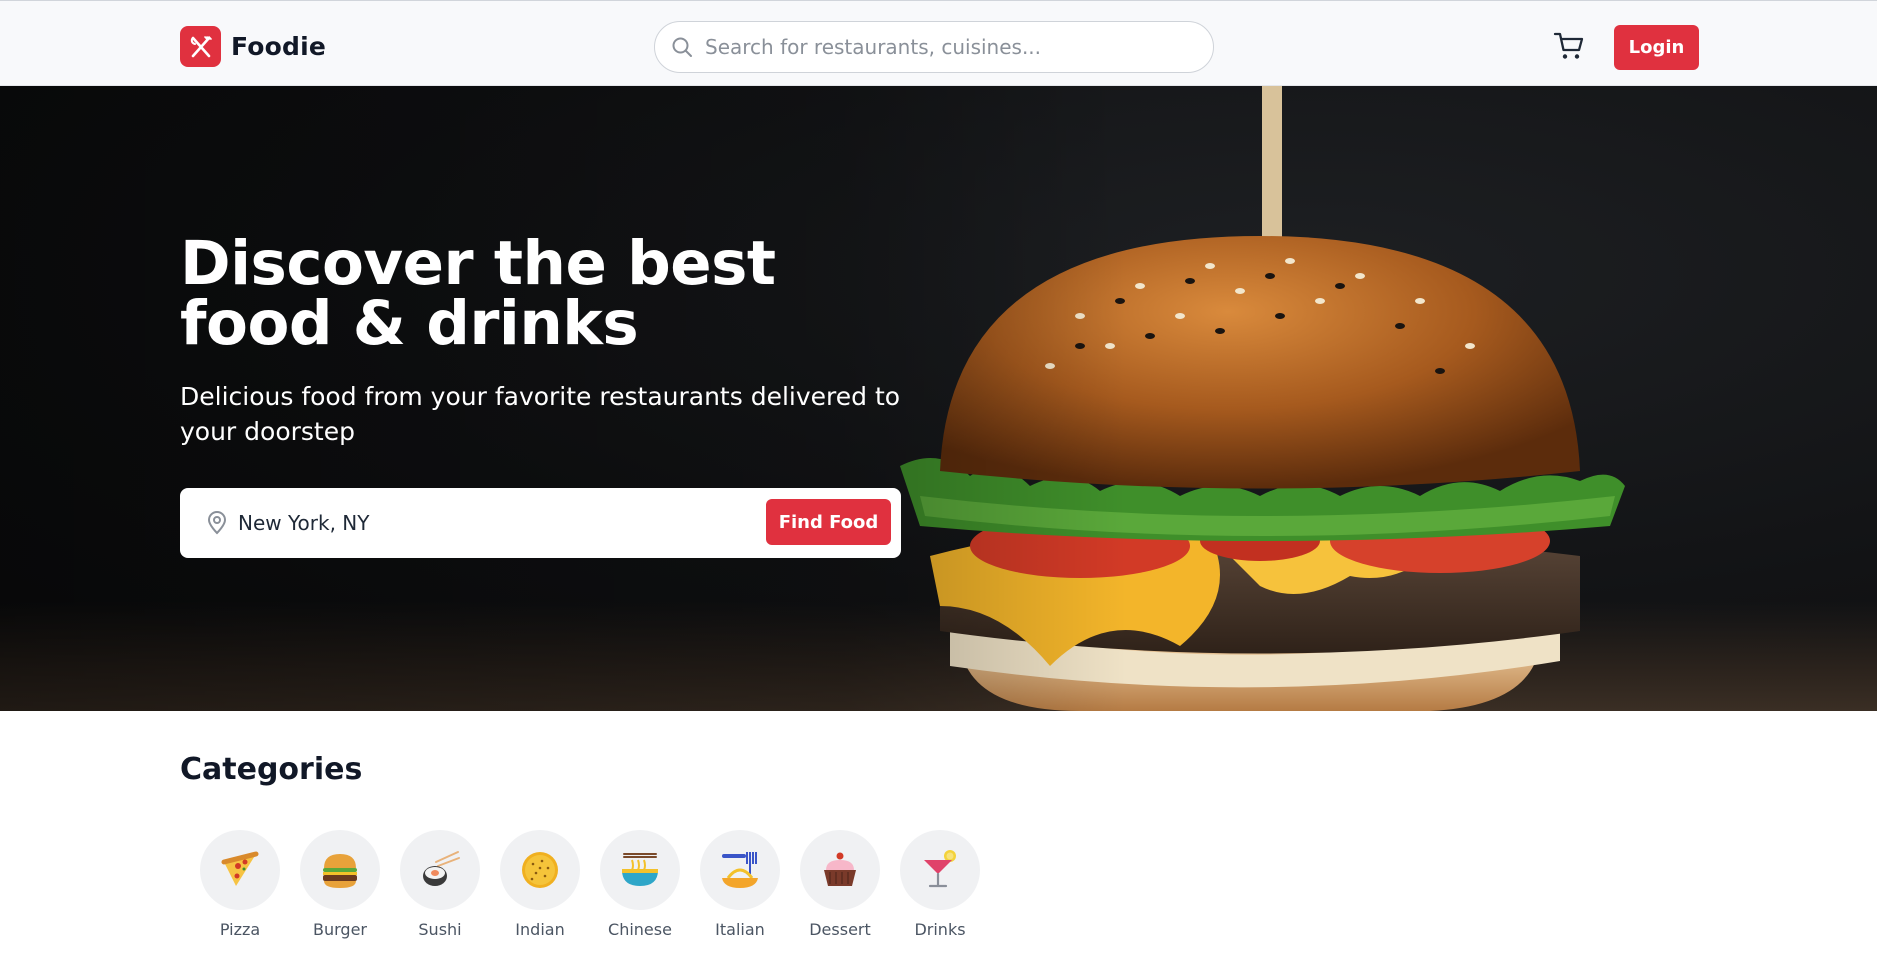 The height and width of the screenshot is (964, 1877). Describe the element at coordinates (940, 929) in the screenshot. I see `category-label: Drinks` at that location.